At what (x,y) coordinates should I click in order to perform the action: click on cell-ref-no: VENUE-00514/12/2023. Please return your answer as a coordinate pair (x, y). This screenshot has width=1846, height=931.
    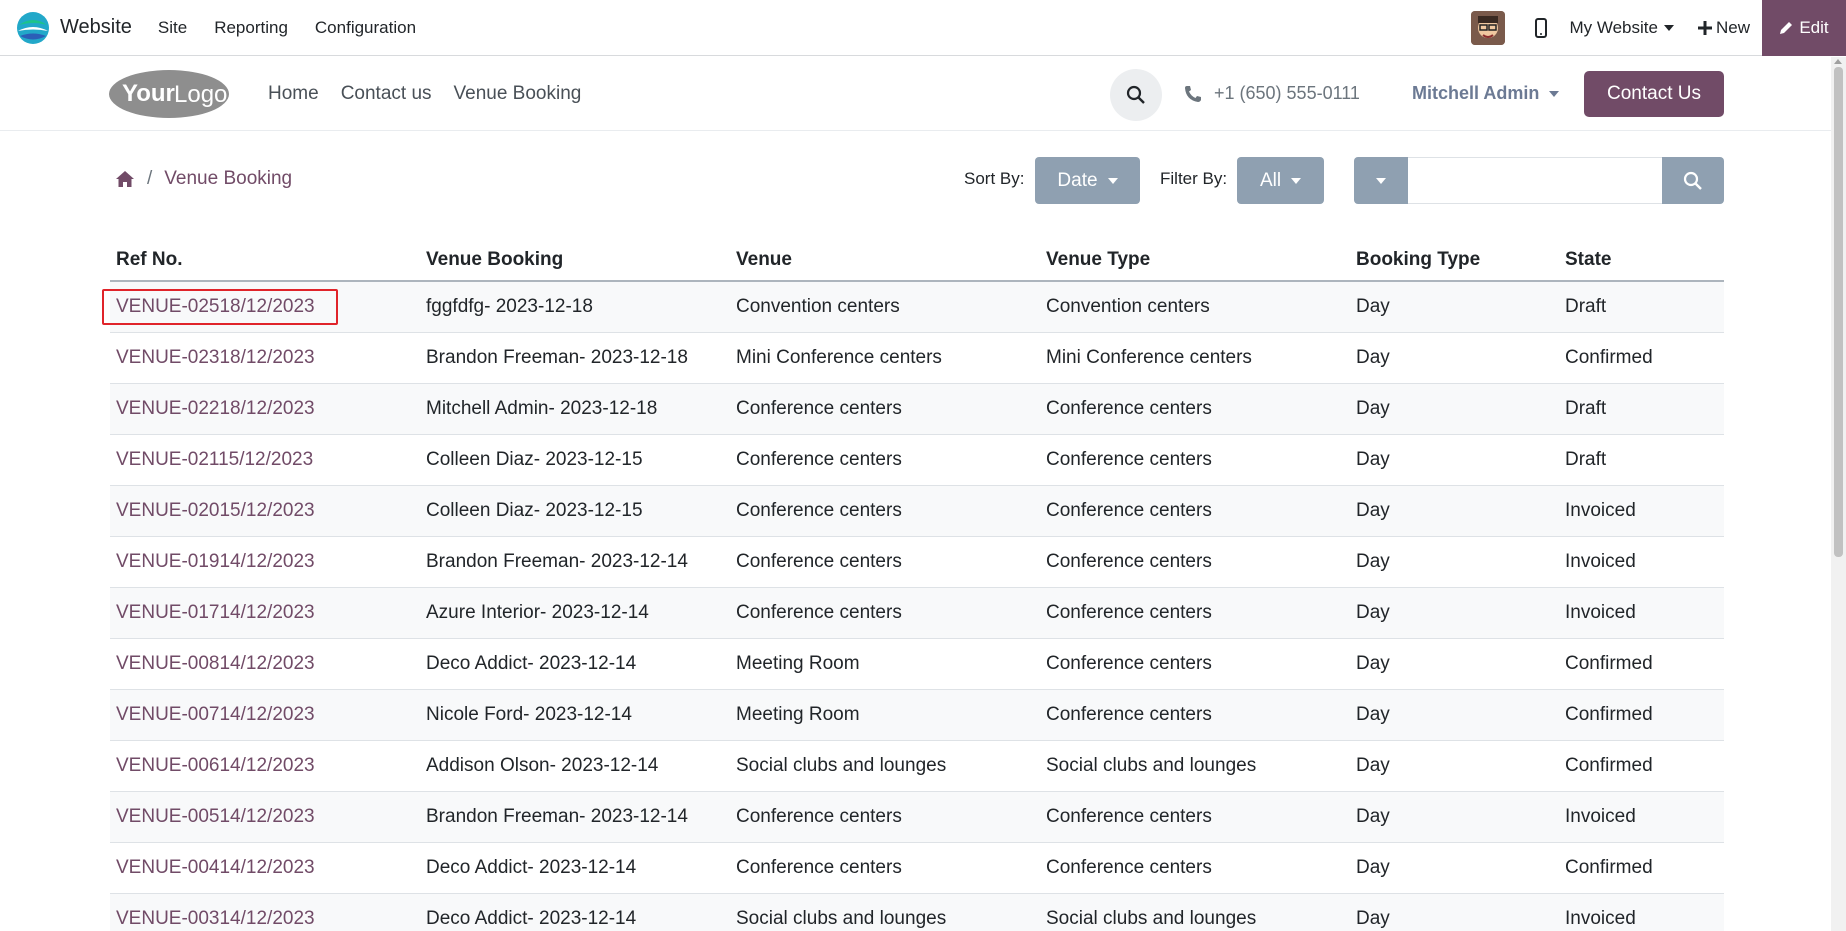
    Looking at the image, I should click on (265, 817).